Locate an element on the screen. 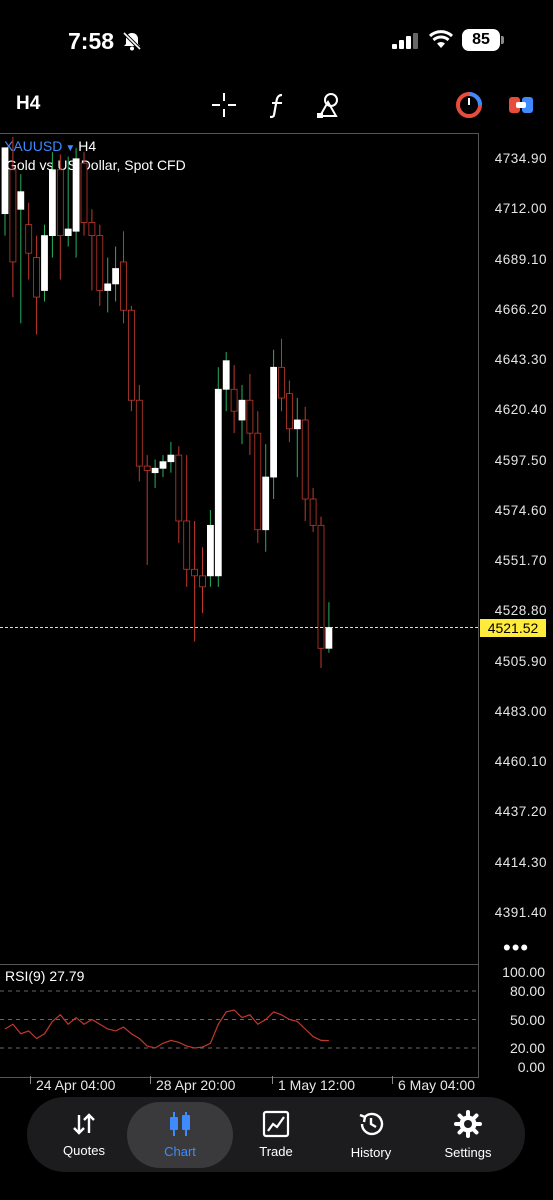 This screenshot has width=553, height=1200. tab-trade: Trade is located at coordinates (276, 1134).